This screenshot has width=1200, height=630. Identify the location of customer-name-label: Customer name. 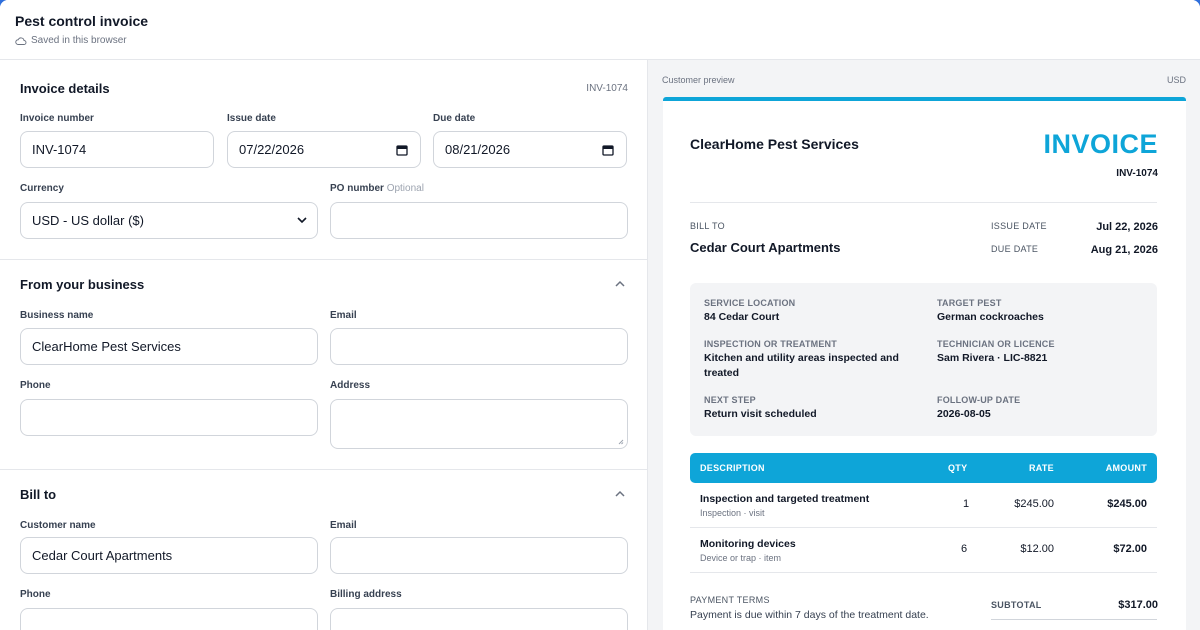
(58, 525).